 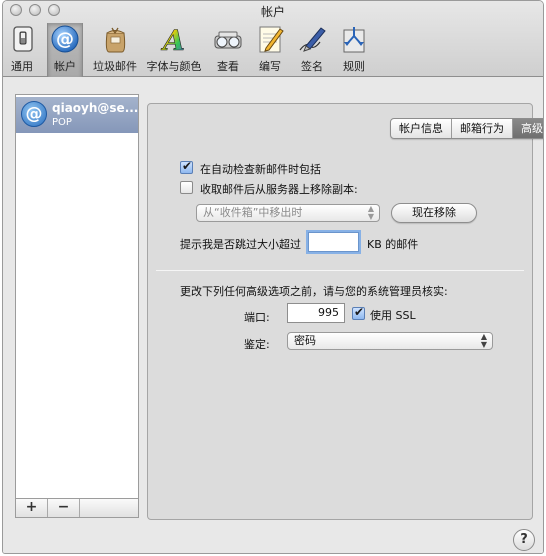 I want to click on remove-account-button: −, so click(x=64, y=508).